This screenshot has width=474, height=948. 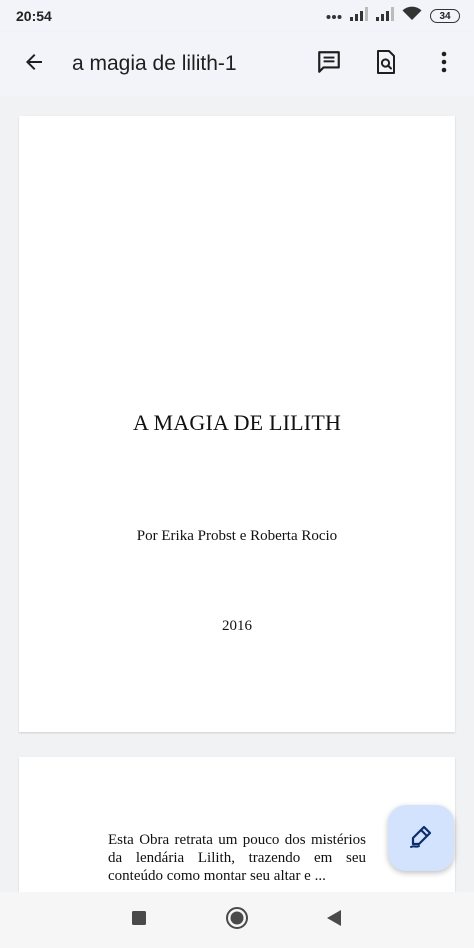 I want to click on home-button, so click(x=237, y=920).